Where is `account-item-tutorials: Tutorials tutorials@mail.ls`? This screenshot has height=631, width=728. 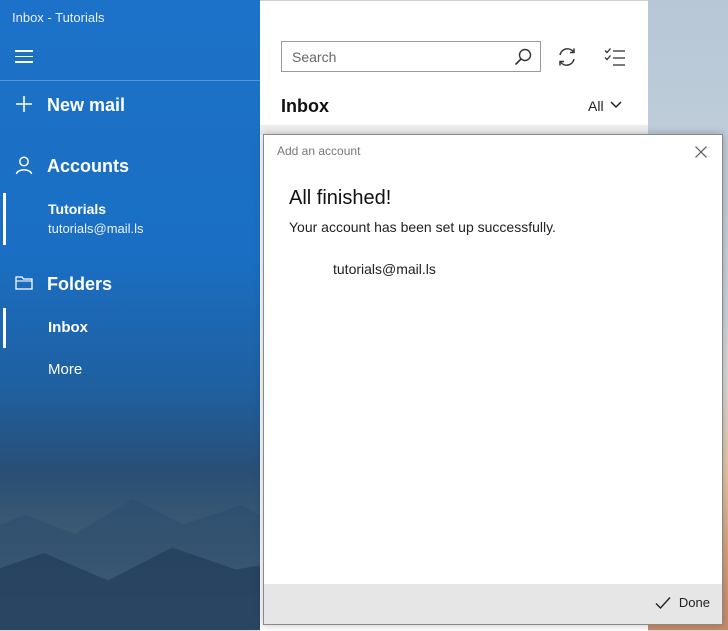
account-item-tutorials: Tutorials tutorials@mail.ls is located at coordinates (130, 219).